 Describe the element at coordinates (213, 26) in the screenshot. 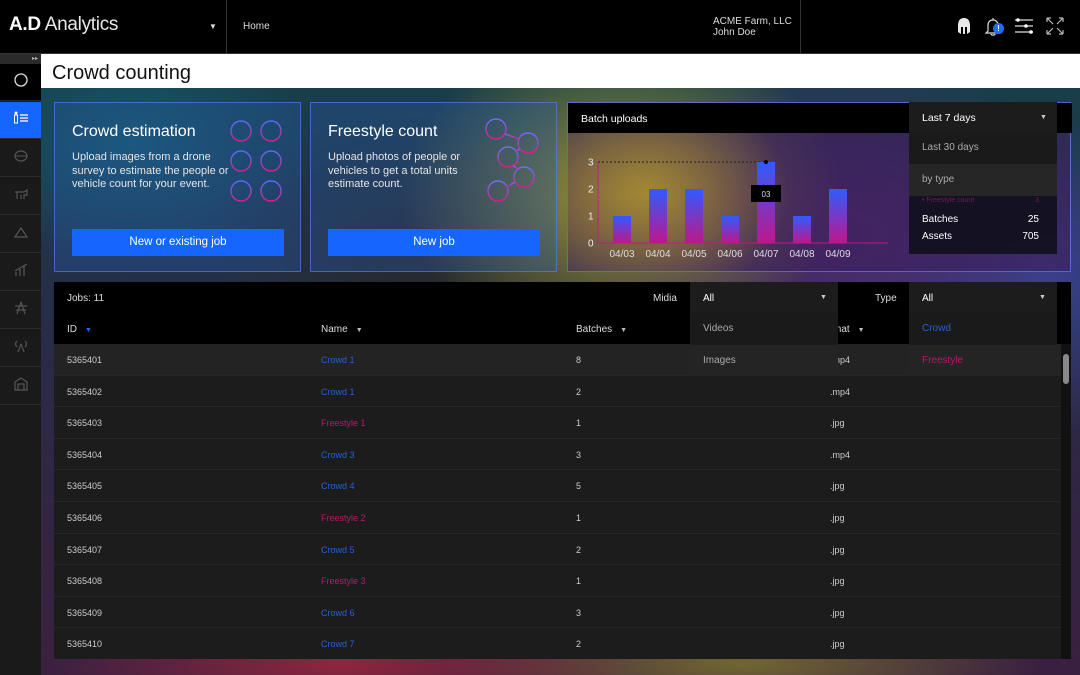

I see `app-switcher-caret-icon: ▼` at that location.